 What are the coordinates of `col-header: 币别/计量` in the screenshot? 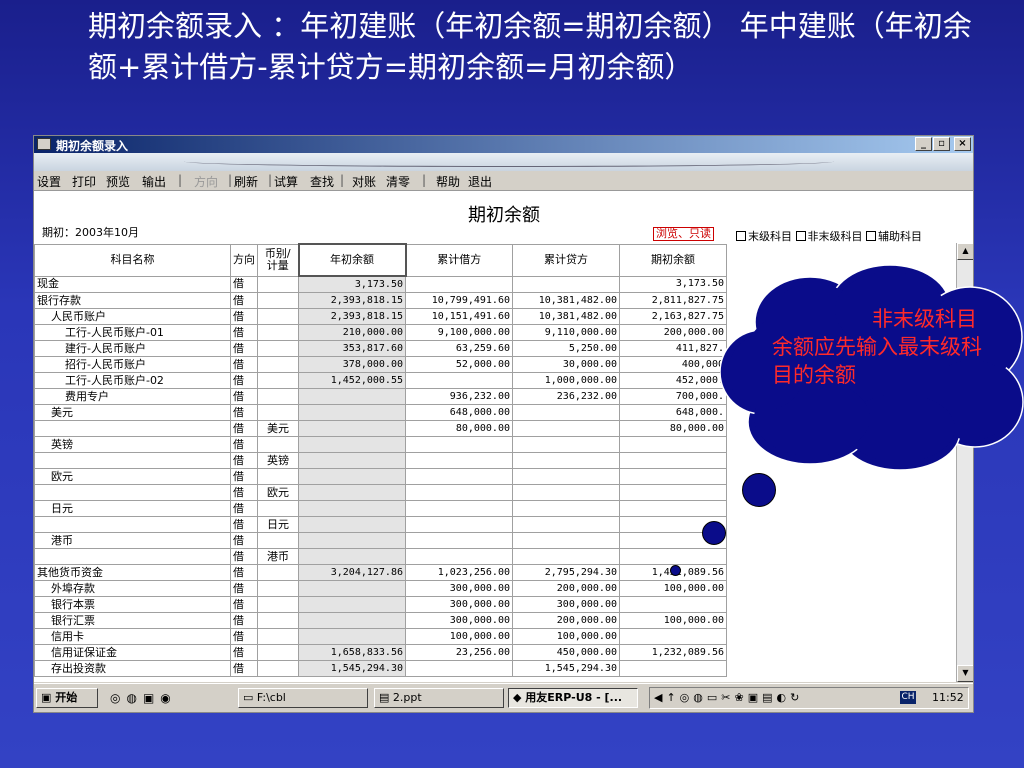 It's located at (278, 260).